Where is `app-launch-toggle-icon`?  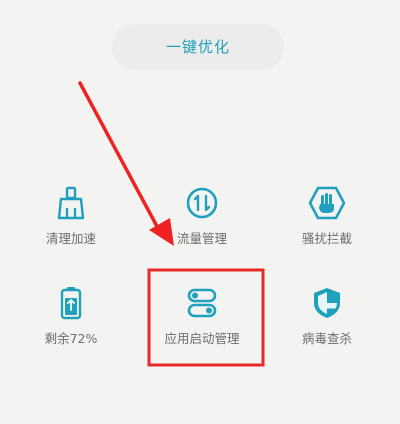 app-launch-toggle-icon is located at coordinates (202, 303).